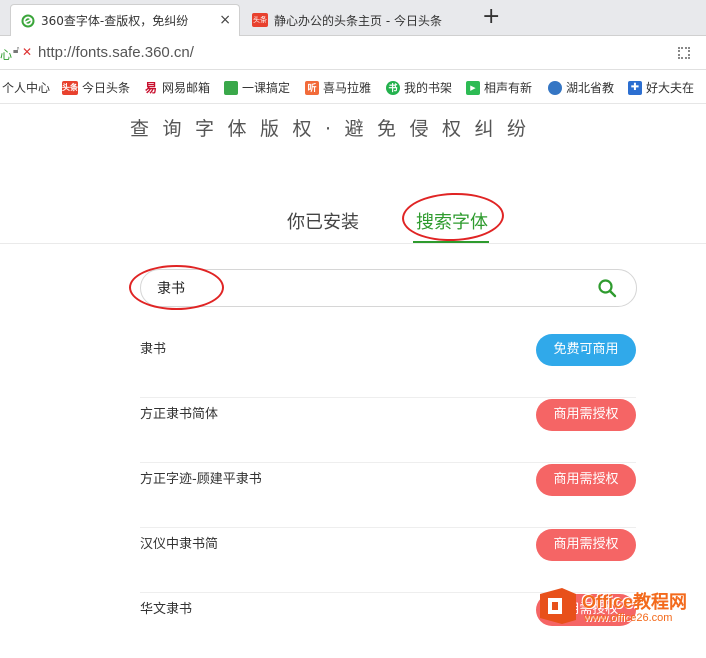  What do you see at coordinates (555, 87) in the screenshot?
I see `globe-icon` at bounding box center [555, 87].